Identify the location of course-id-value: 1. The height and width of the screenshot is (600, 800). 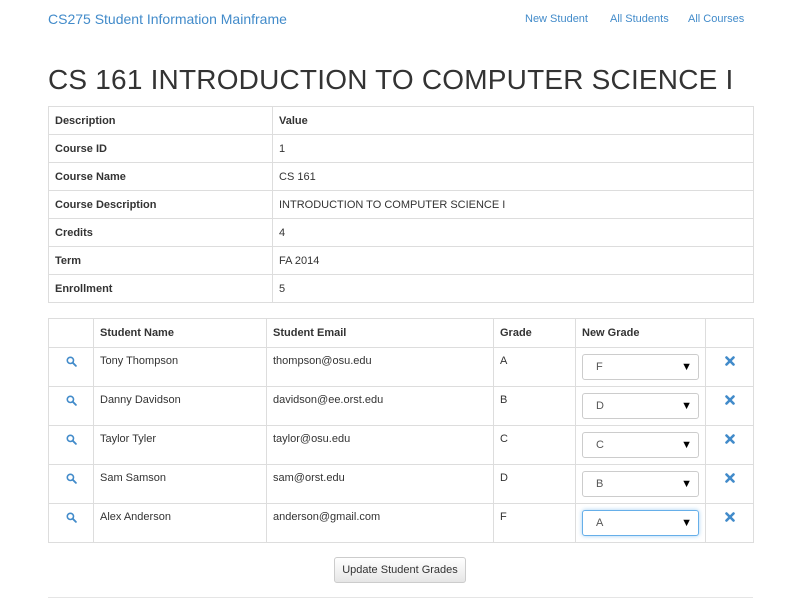
(513, 148).